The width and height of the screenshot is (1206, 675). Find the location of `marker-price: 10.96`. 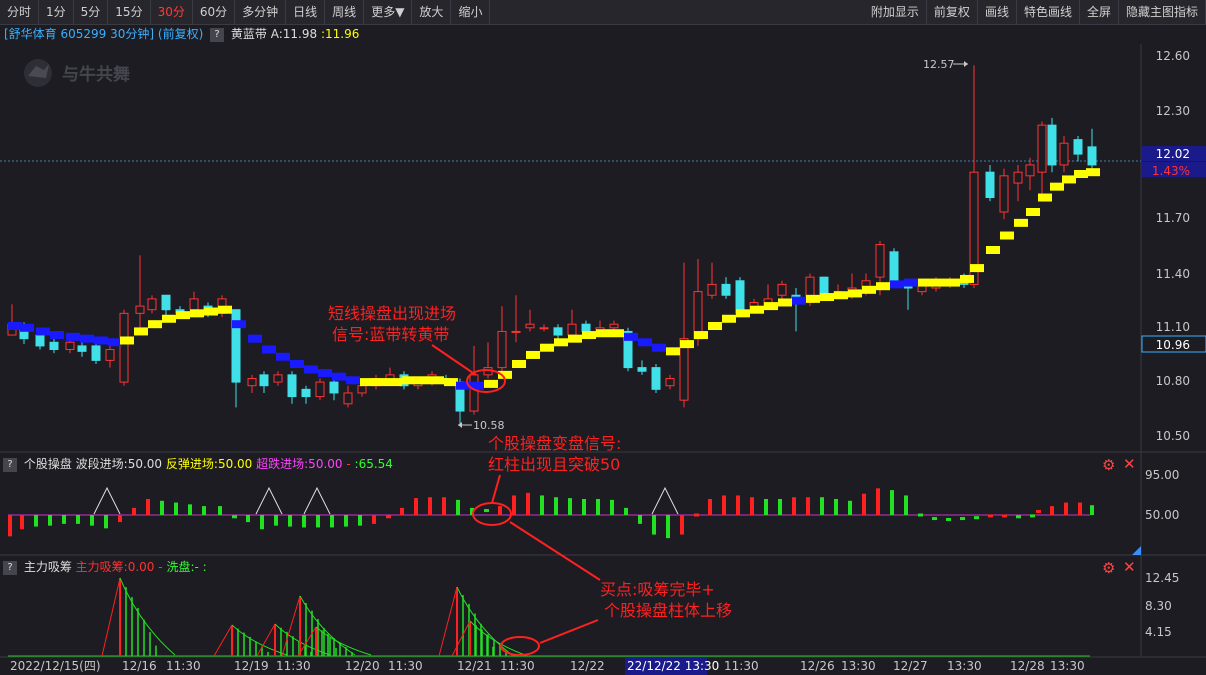

marker-price: 10.96 is located at coordinates (1173, 345).